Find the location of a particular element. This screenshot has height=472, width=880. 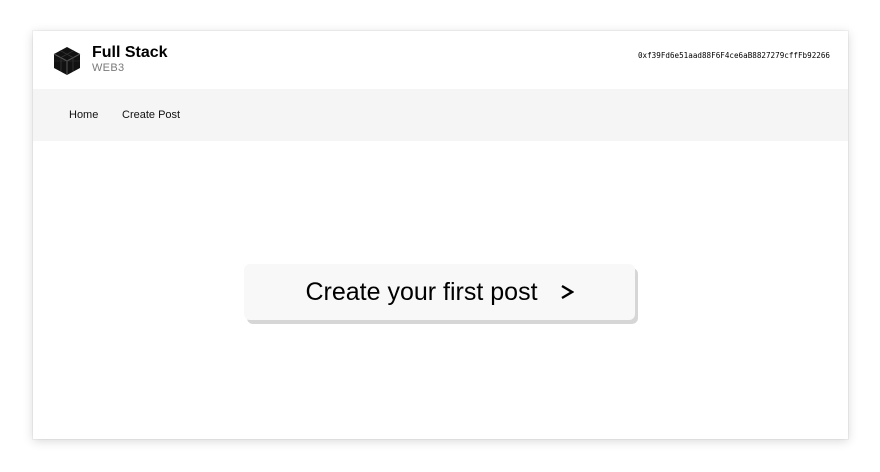

nav-link-create-post: Create Post is located at coordinates (151, 115).